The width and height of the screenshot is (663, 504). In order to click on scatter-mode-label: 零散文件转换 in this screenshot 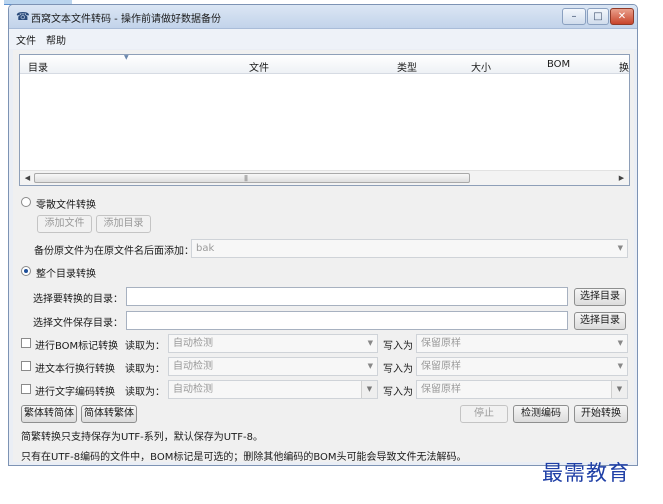, I will do `click(66, 205)`.